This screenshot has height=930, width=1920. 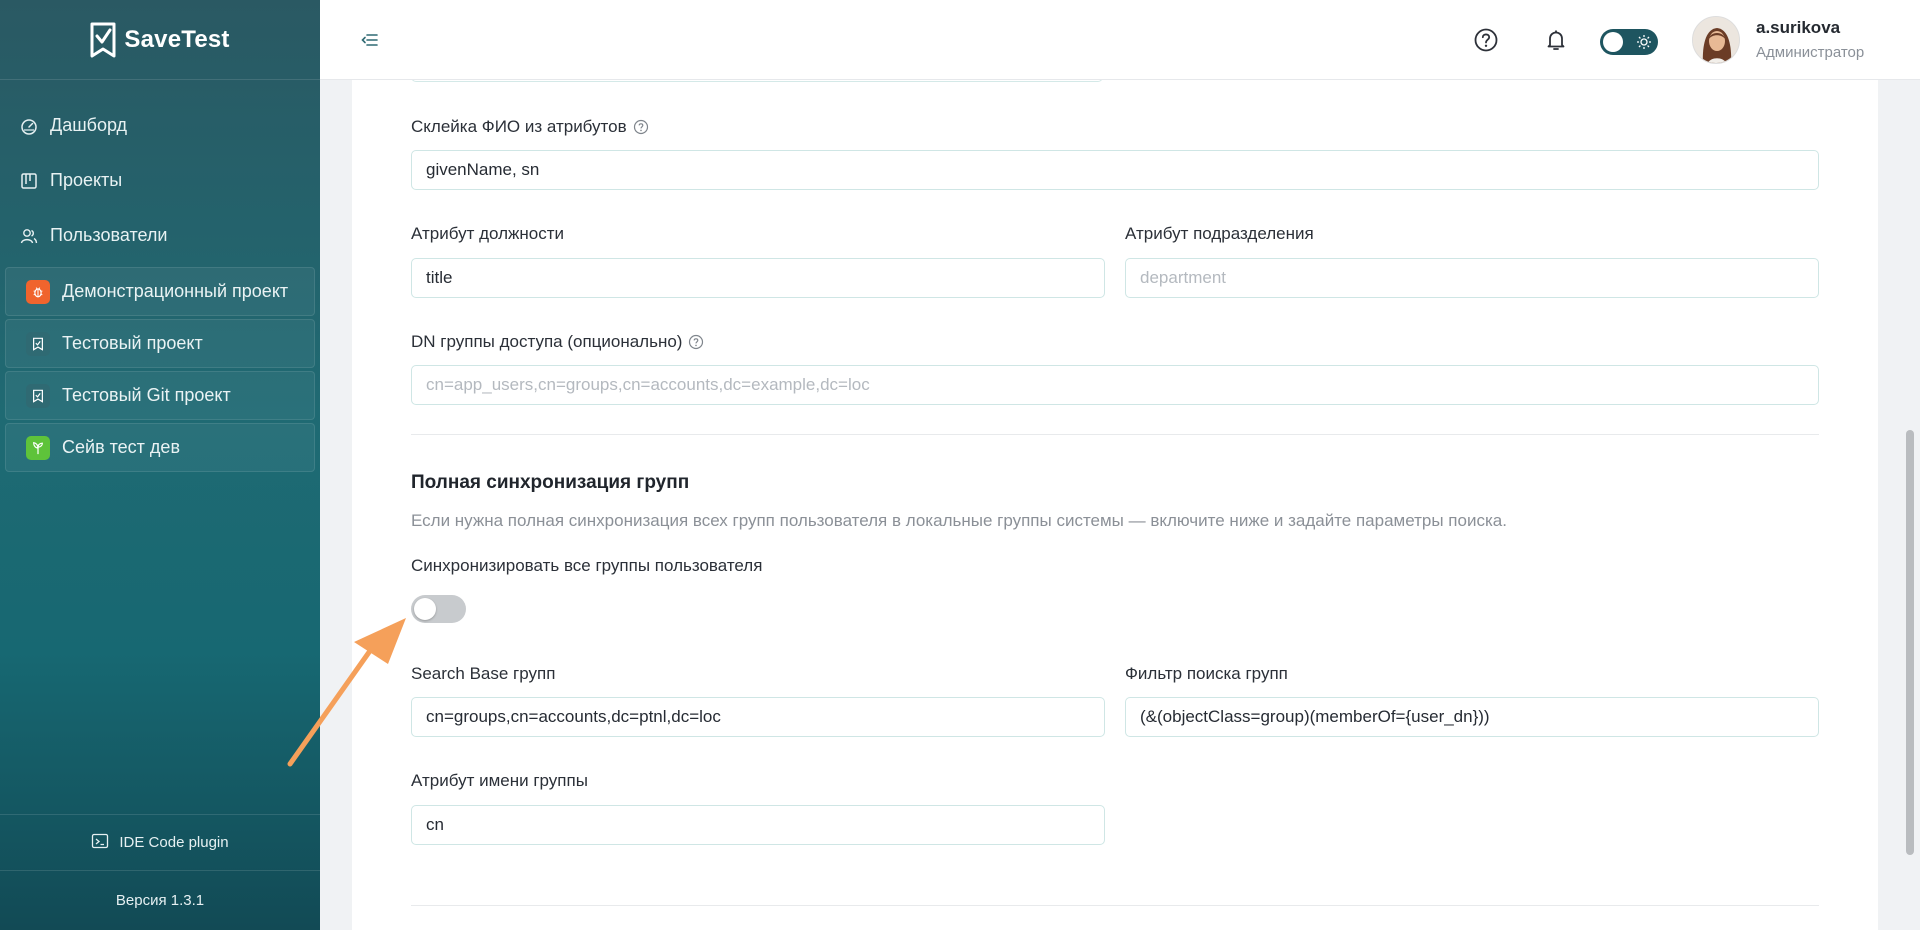 I want to click on theme-toggle, so click(x=1629, y=42).